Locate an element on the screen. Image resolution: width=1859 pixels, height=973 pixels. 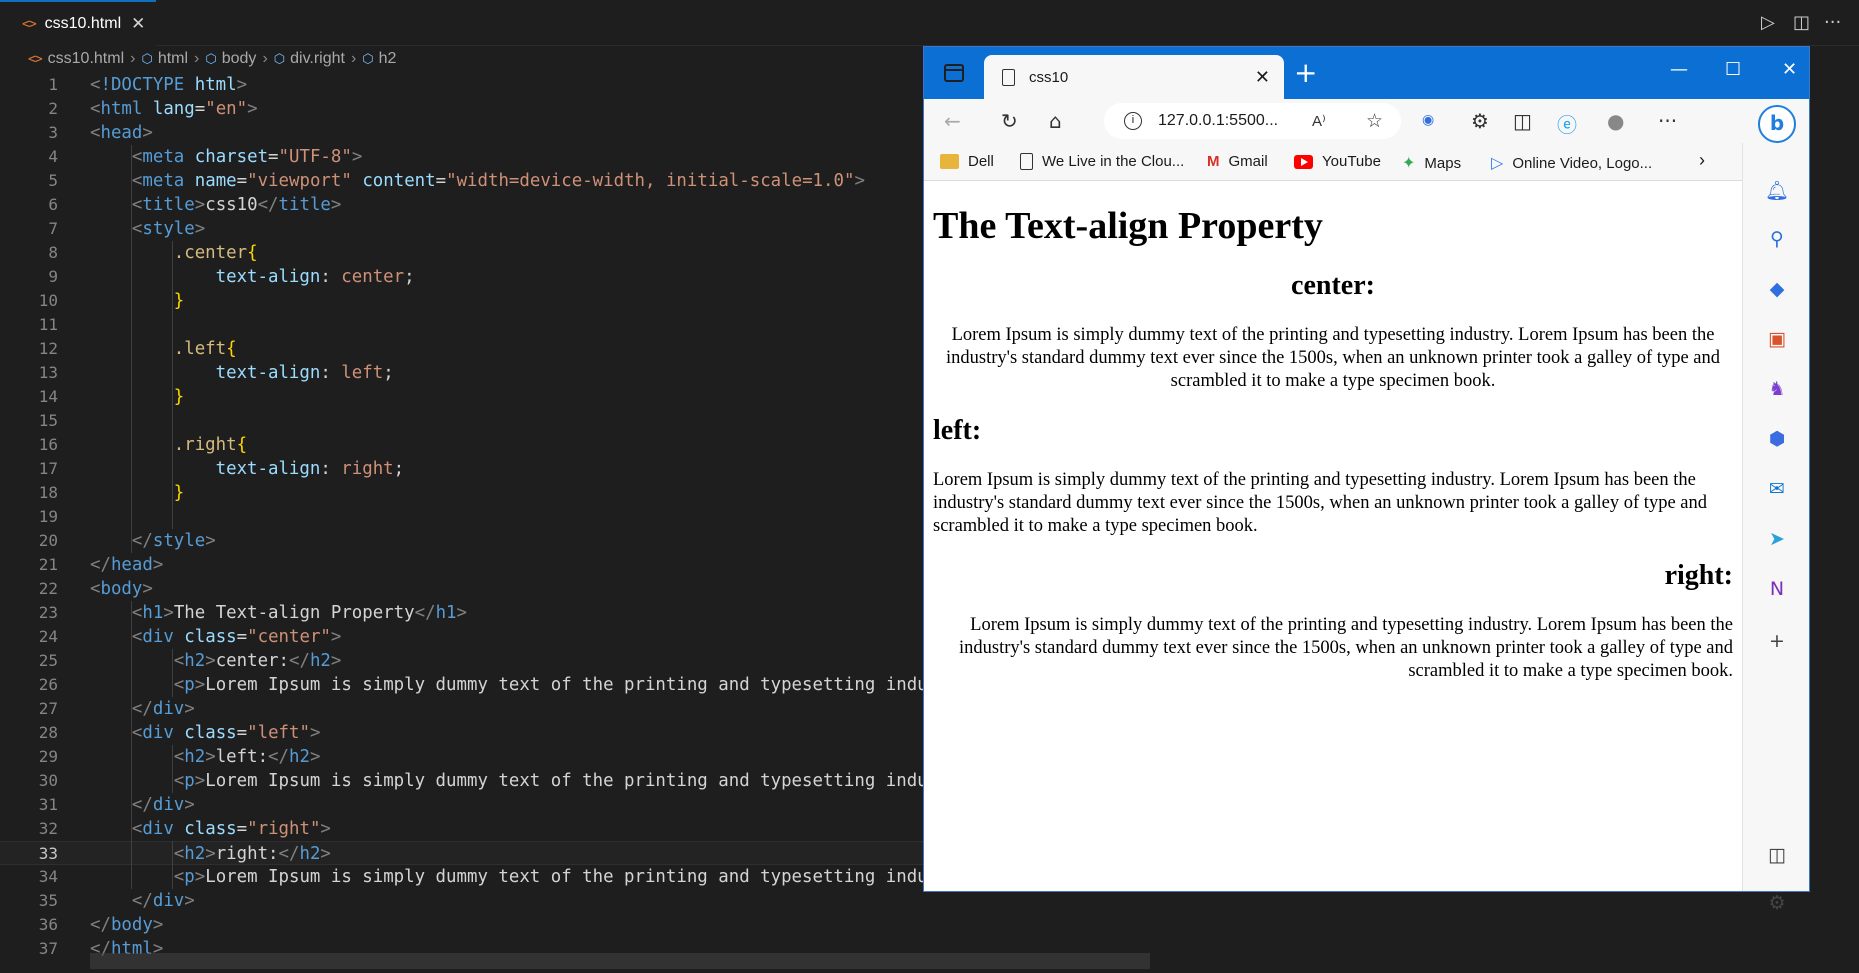
code-line: 10 } is located at coordinates (465, 301).